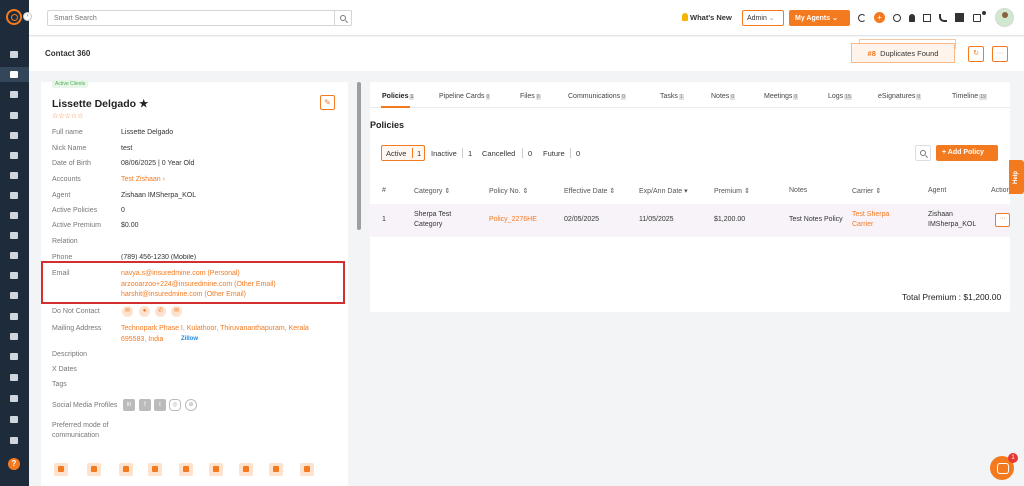 Image resolution: width=1024 pixels, height=486 pixels. I want to click on tablet-icon, so click(977, 18).